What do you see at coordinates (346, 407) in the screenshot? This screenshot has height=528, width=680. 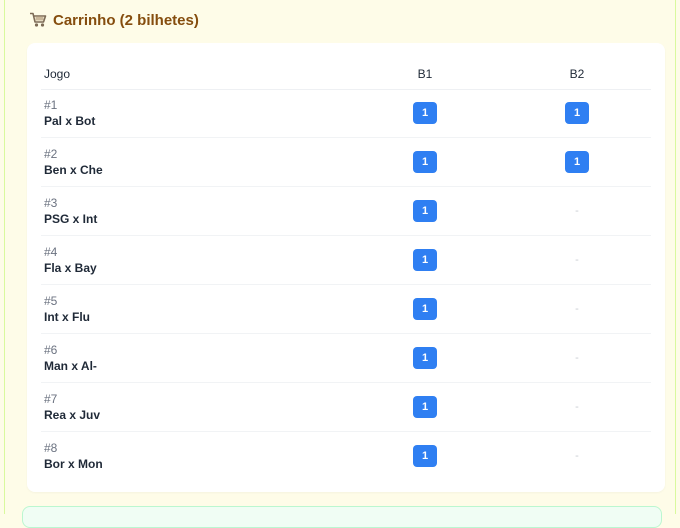 I see `table-row: #7 Rea x Juv 1 -` at bounding box center [346, 407].